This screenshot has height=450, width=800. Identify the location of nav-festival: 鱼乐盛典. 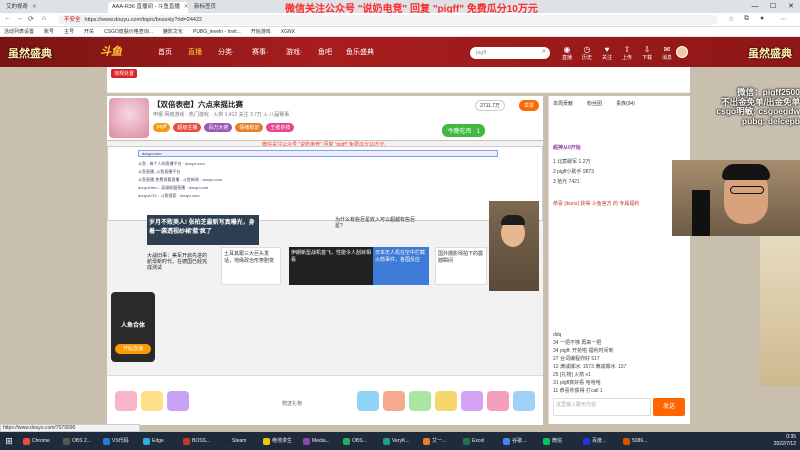
(360, 52).